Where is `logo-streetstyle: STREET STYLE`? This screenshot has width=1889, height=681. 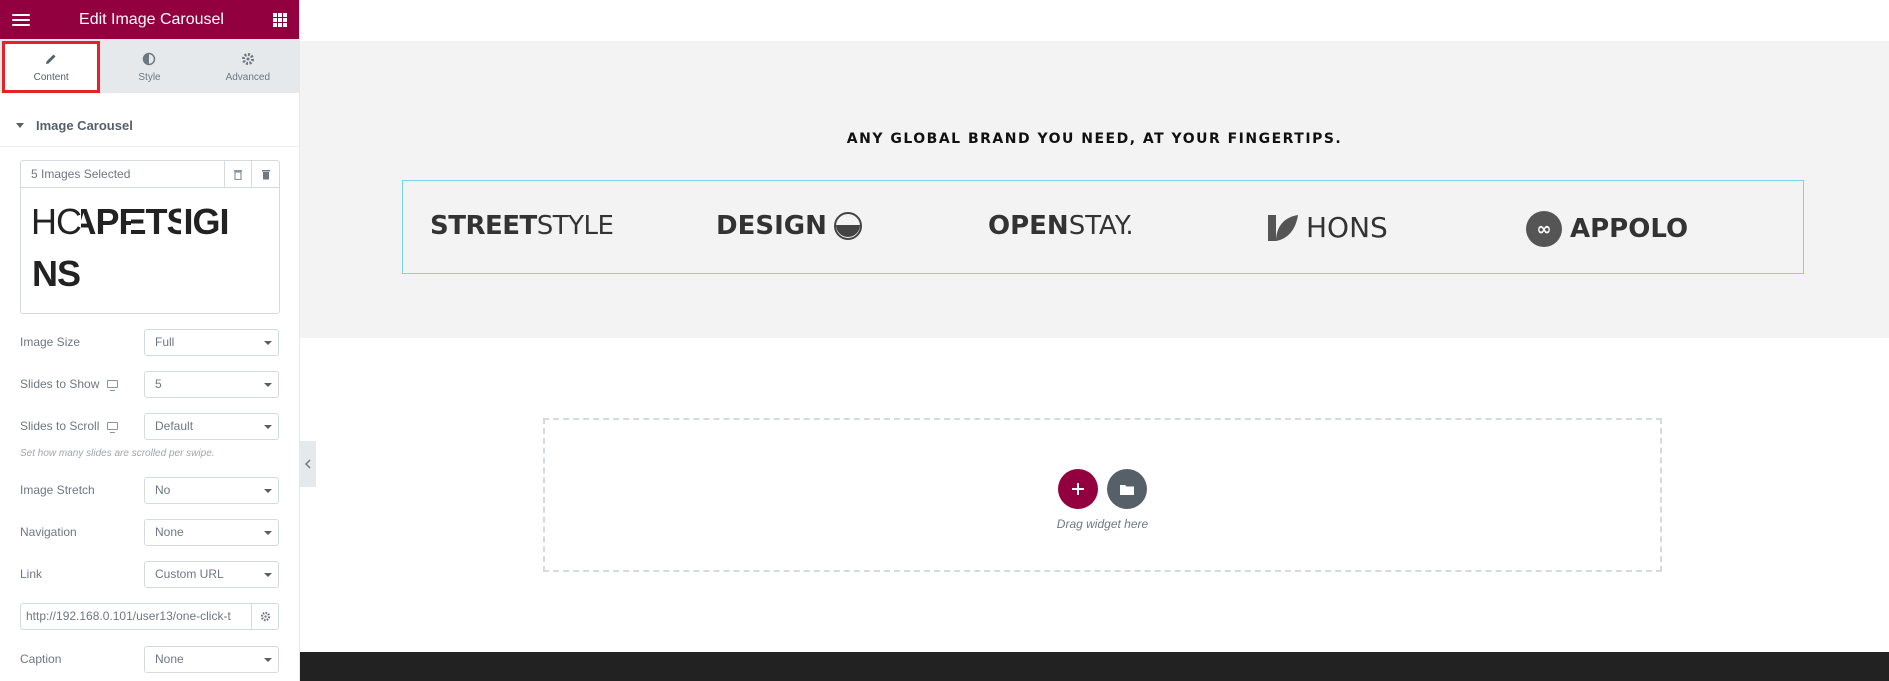 logo-streetstyle: STREET STYLE is located at coordinates (522, 226).